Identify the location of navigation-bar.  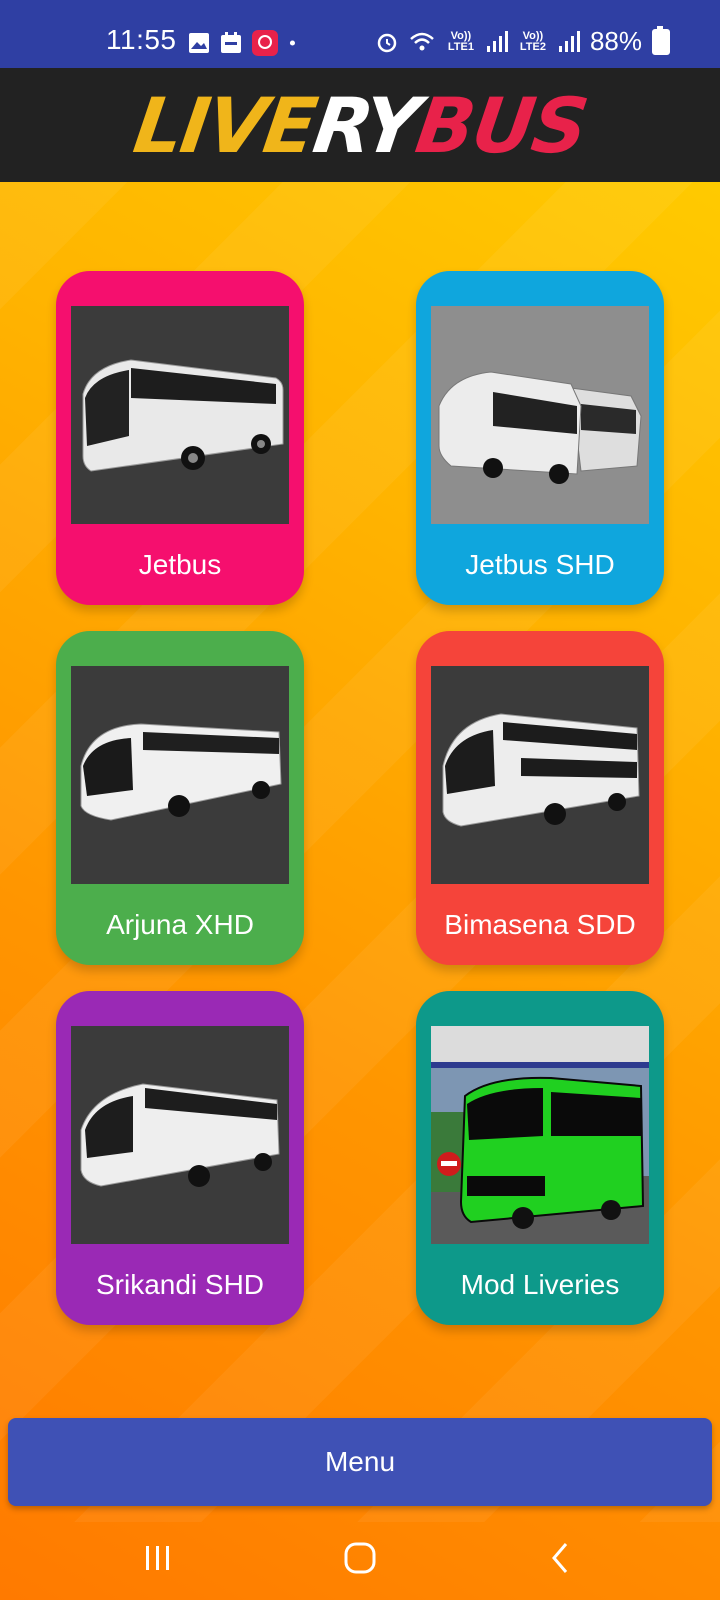
(360, 1556).